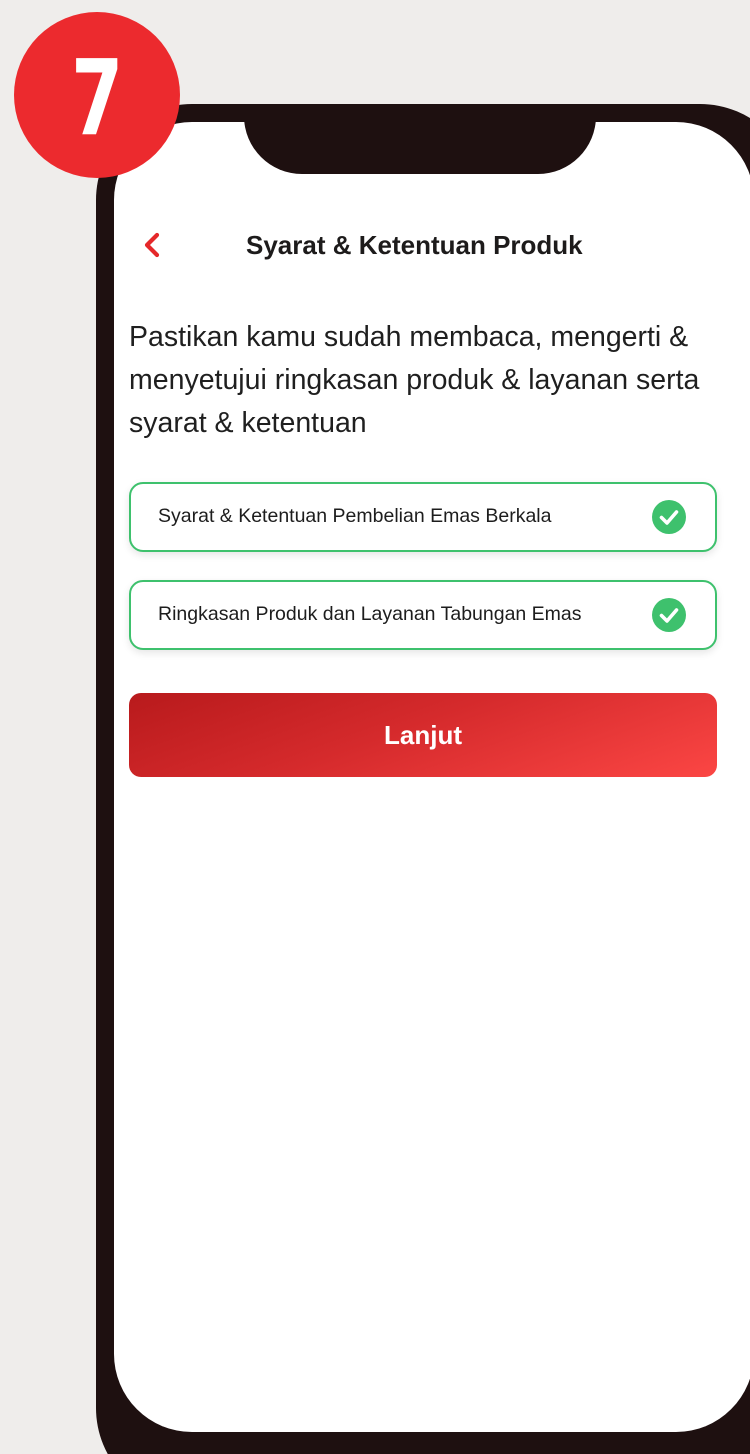 This screenshot has height=1454, width=750. What do you see at coordinates (420, 148) in the screenshot?
I see `phone-notch` at bounding box center [420, 148].